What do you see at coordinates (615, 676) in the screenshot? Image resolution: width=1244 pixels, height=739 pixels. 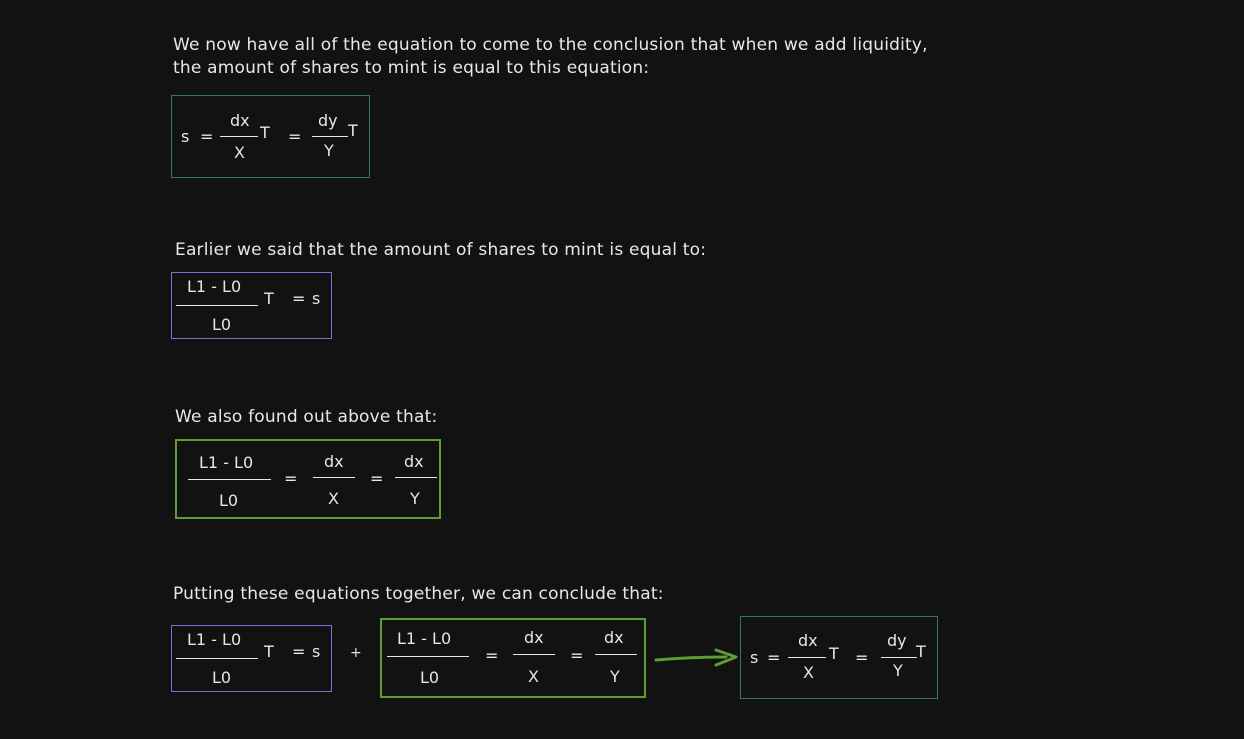 I see `concl-ratio-y: Y` at bounding box center [615, 676].